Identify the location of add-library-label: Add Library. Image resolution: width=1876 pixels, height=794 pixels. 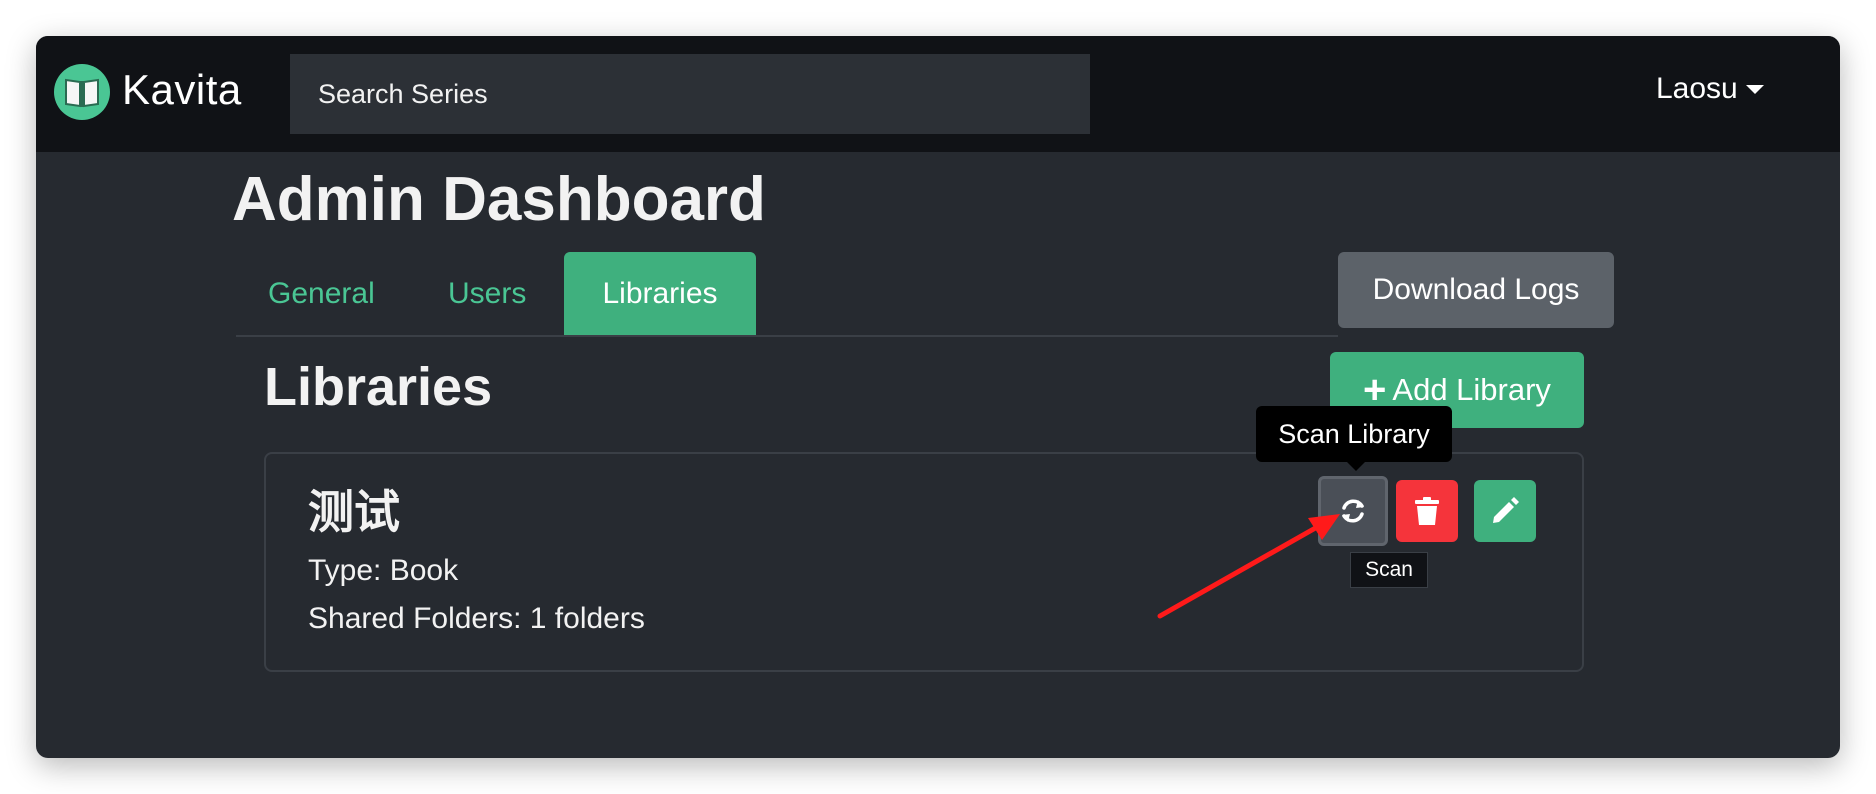
(1471, 389).